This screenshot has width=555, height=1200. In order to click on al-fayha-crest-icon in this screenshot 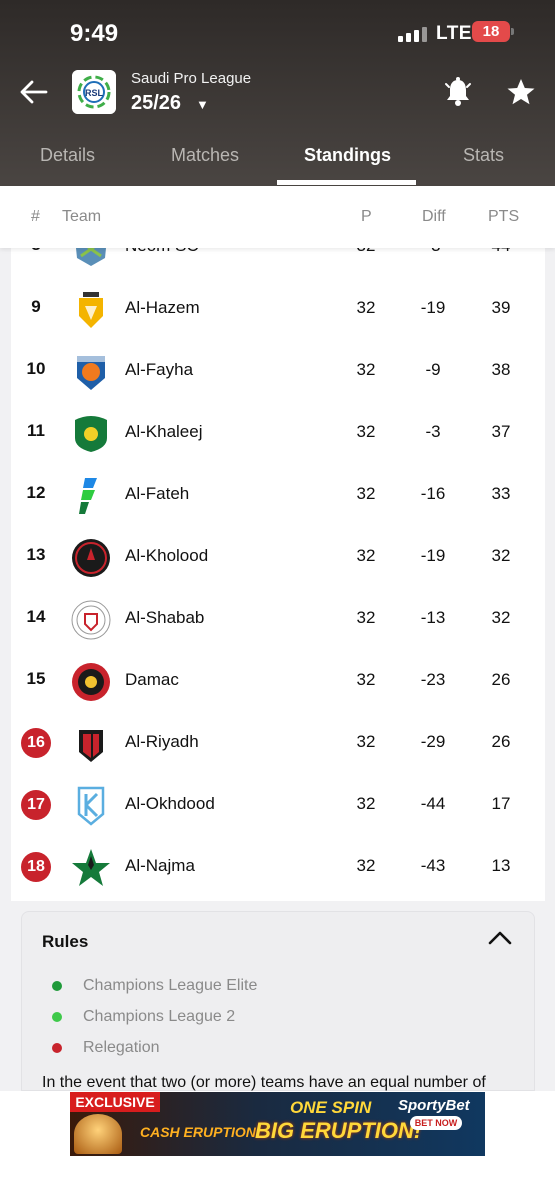, I will do `click(91, 373)`.